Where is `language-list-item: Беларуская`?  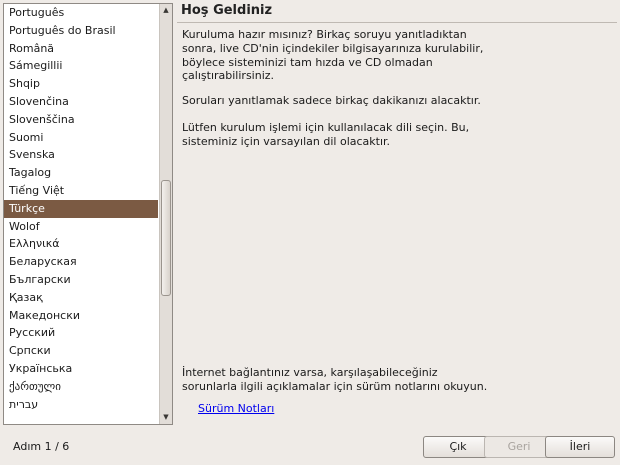
language-list-item: Беларуская is located at coordinates (81, 262).